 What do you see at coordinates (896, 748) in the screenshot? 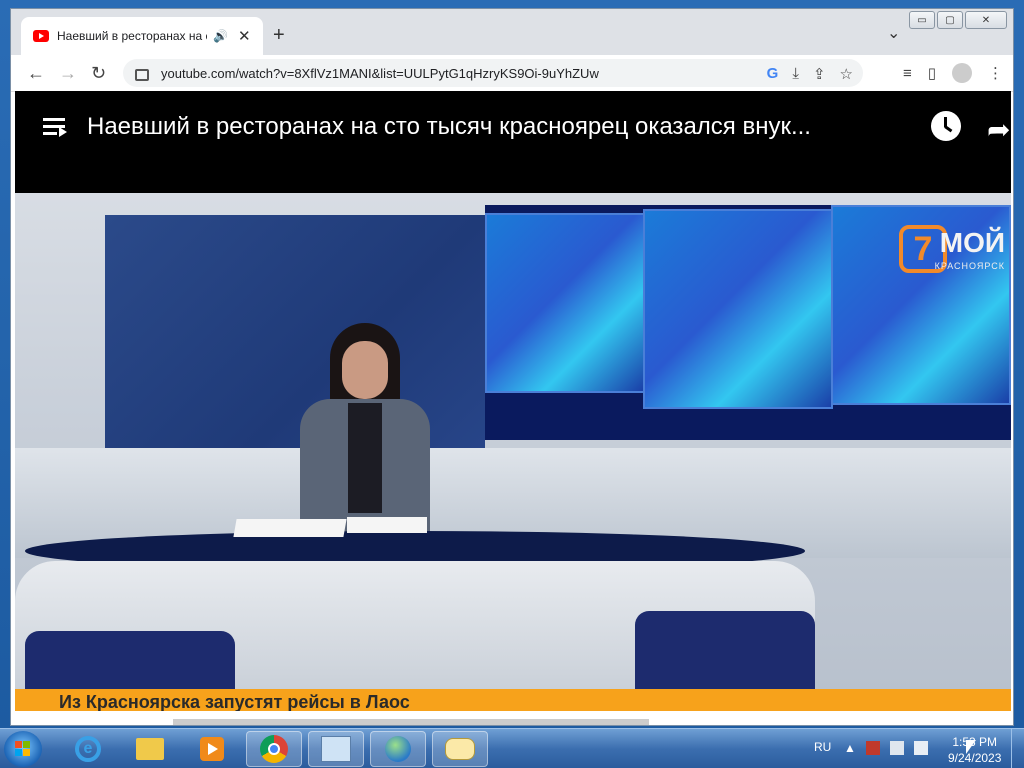
I see `network-icon` at bounding box center [896, 748].